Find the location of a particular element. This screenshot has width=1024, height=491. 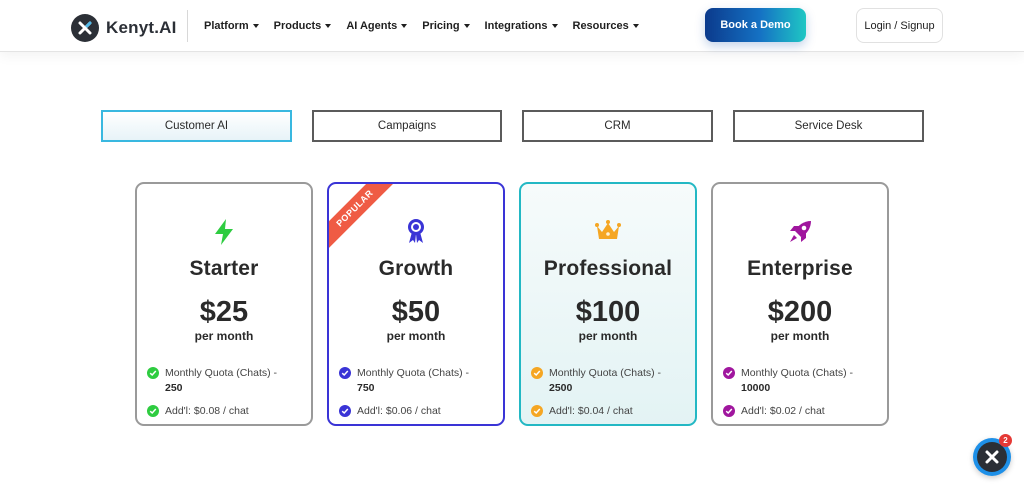

brand-name: Kenyt.AI is located at coordinates (141, 27).